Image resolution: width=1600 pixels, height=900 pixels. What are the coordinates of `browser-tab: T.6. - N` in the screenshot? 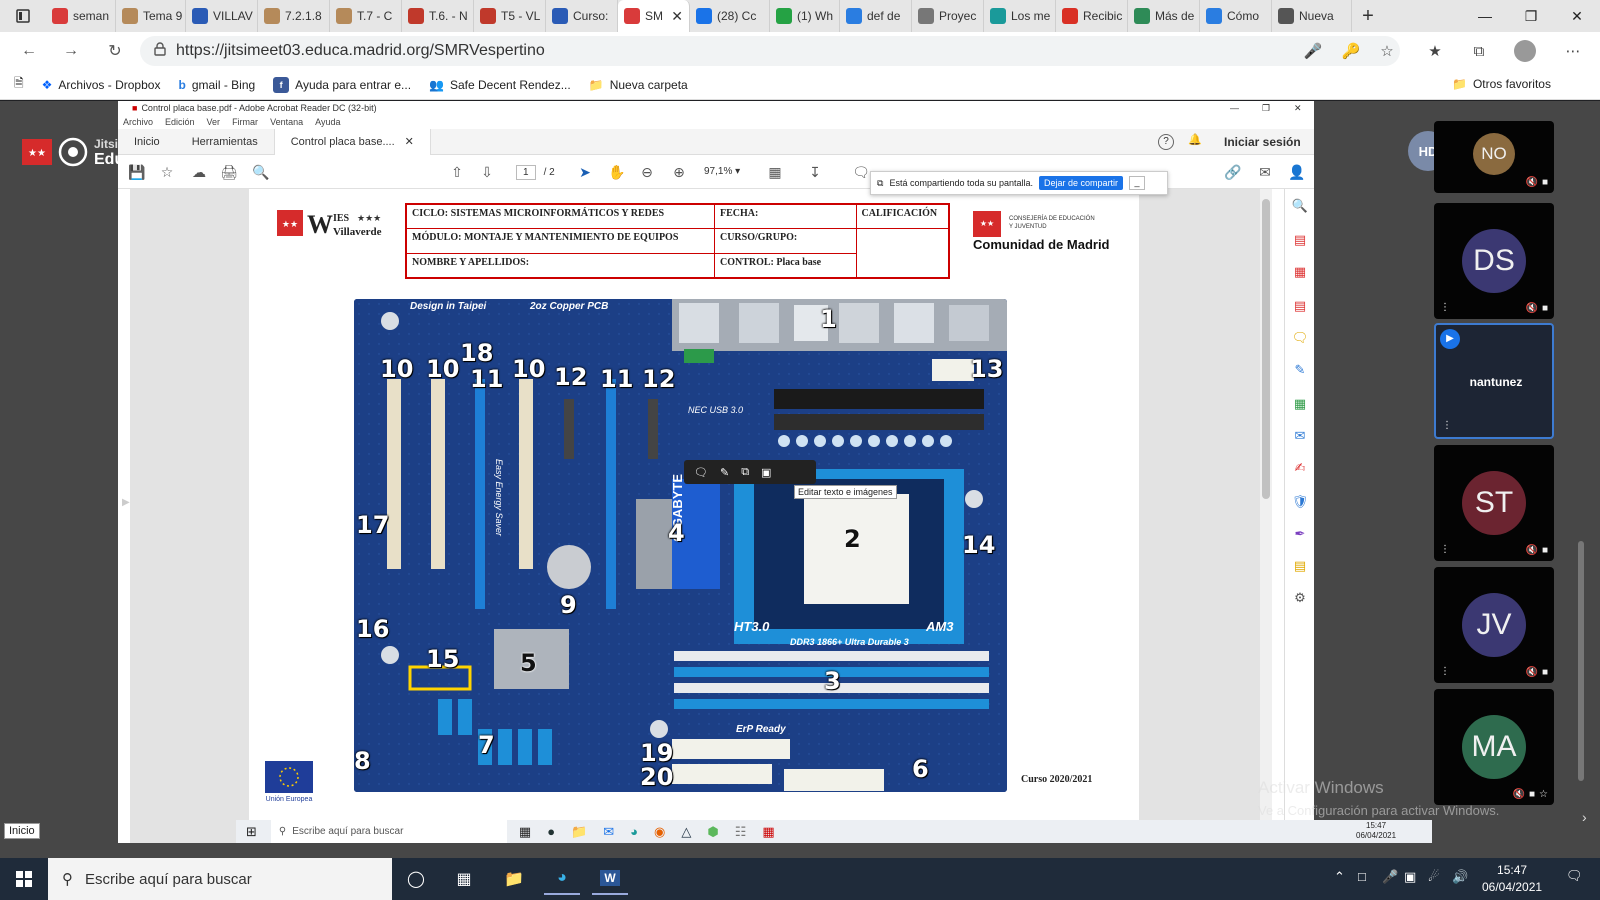 It's located at (438, 16).